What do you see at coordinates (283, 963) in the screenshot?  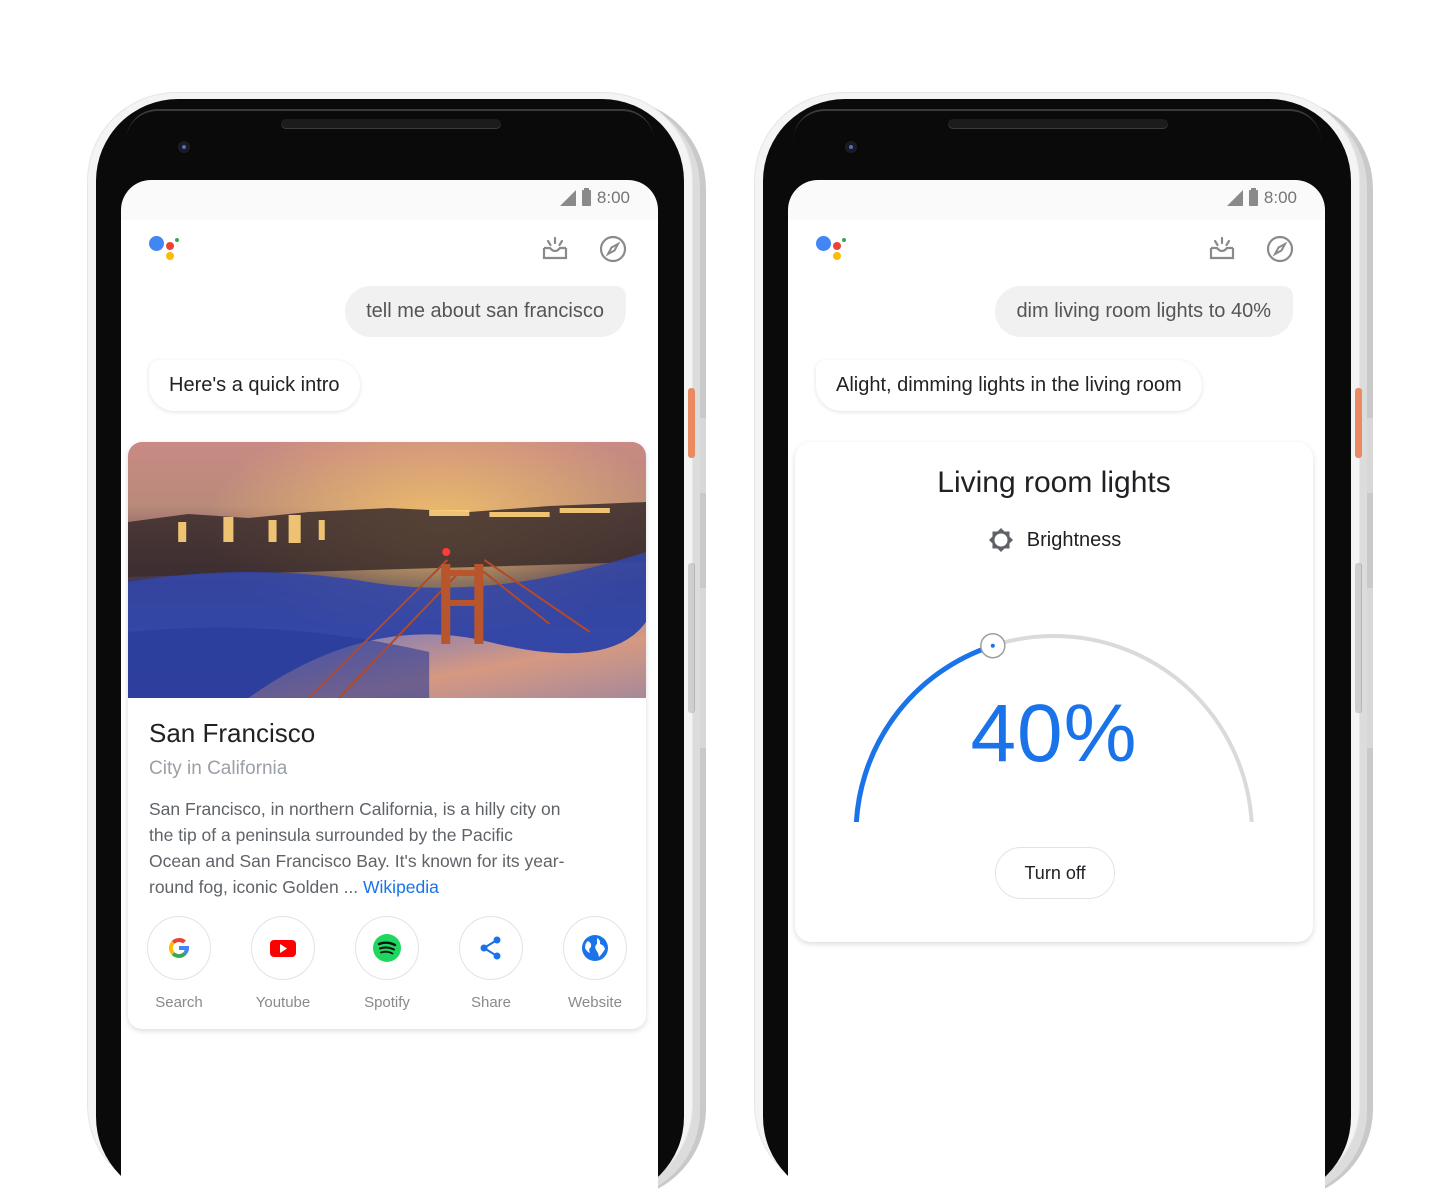 I see `youtube-action: Youtube` at bounding box center [283, 963].